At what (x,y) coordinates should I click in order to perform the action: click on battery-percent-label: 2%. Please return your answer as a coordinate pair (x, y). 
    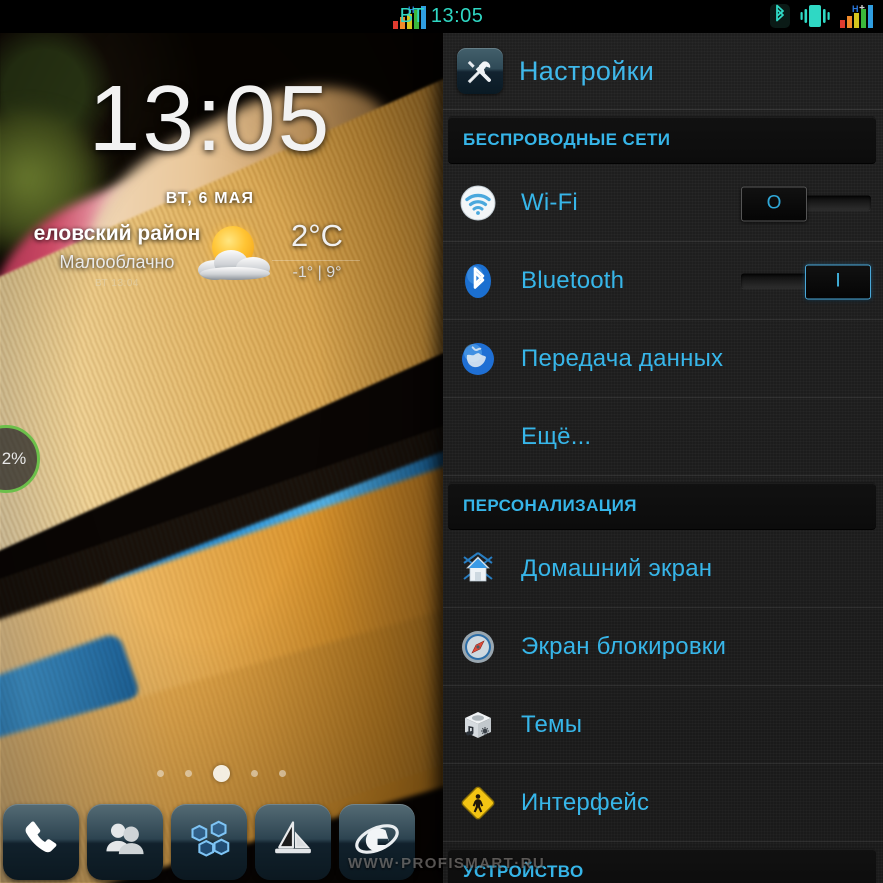
    Looking at the image, I should click on (14, 458).